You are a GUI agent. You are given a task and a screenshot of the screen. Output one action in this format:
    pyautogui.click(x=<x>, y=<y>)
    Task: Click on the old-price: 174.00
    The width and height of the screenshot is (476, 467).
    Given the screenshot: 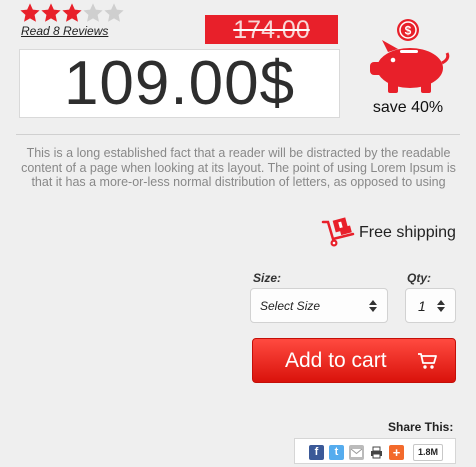 What is the action you would take?
    pyautogui.click(x=271, y=29)
    